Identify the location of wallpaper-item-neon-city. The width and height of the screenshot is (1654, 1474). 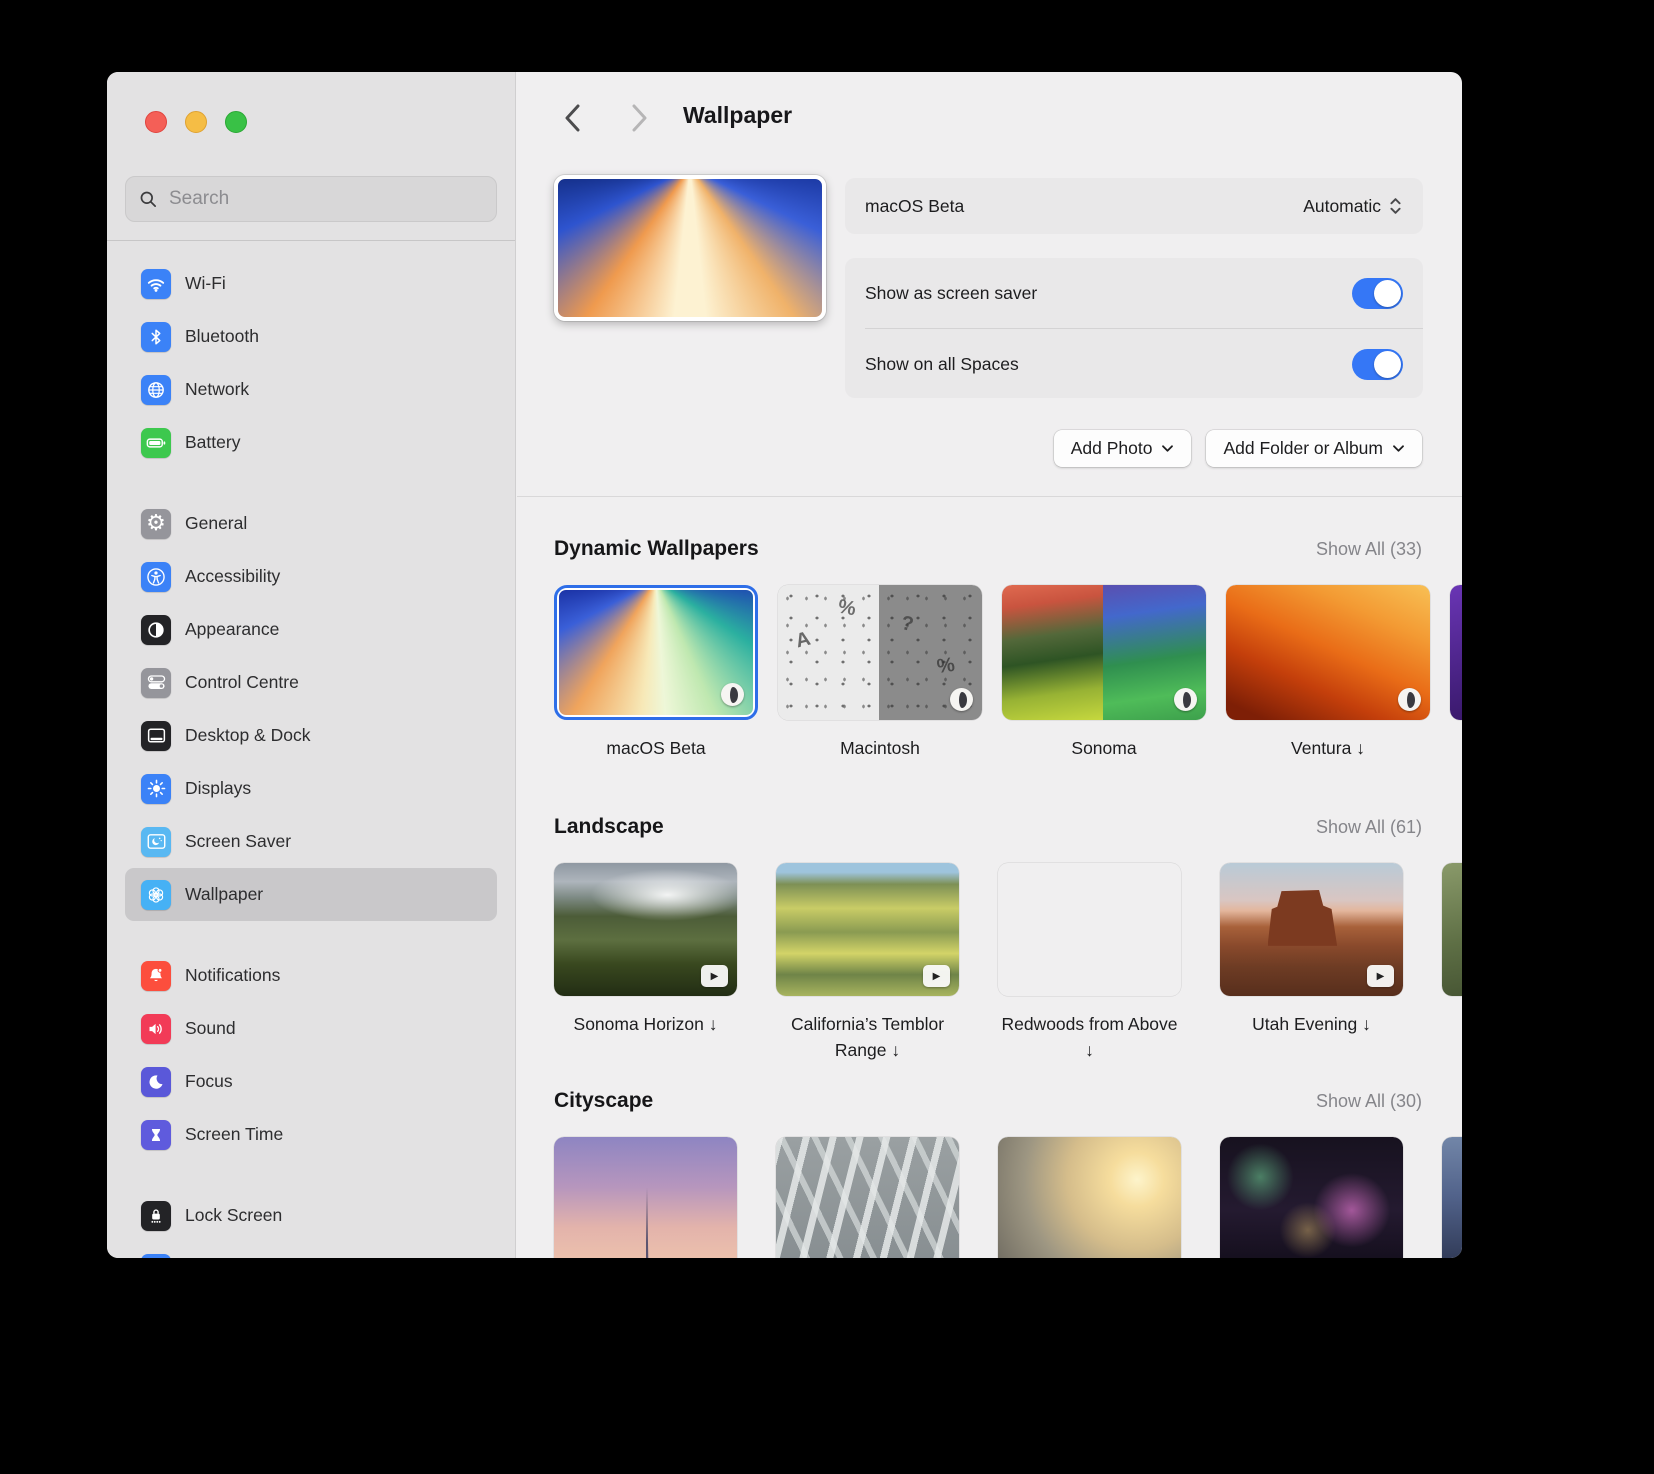
(1311, 1197).